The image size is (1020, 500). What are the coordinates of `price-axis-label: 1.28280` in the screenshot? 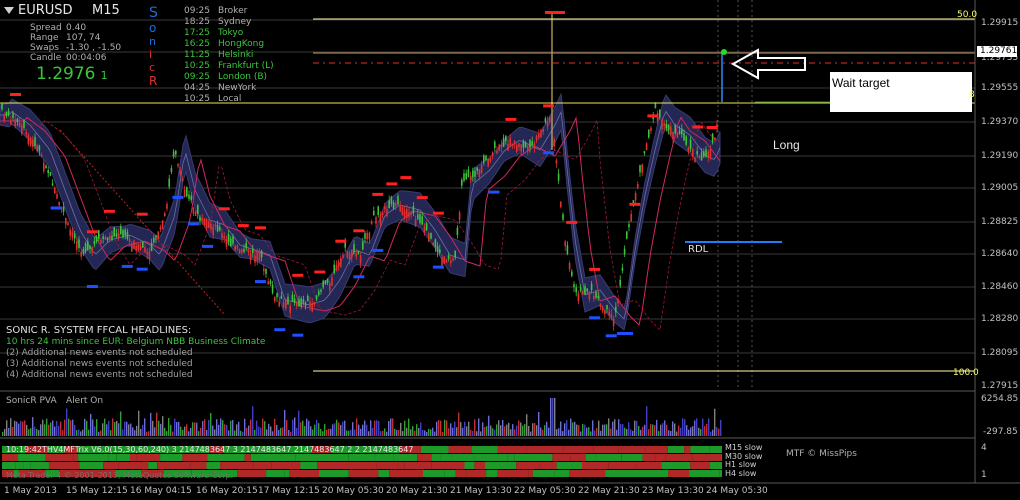 It's located at (1000, 319).